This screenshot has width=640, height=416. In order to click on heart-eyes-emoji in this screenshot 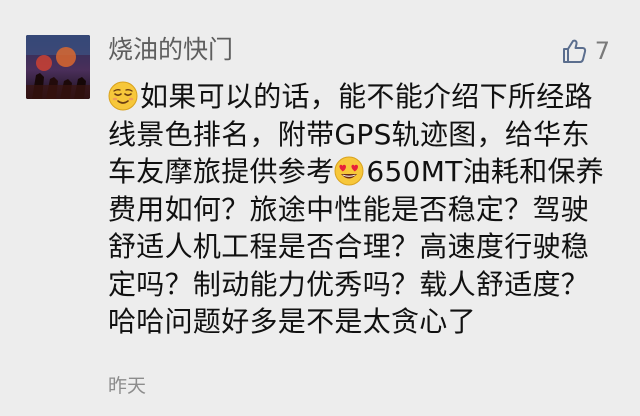, I will do `click(349, 171)`.